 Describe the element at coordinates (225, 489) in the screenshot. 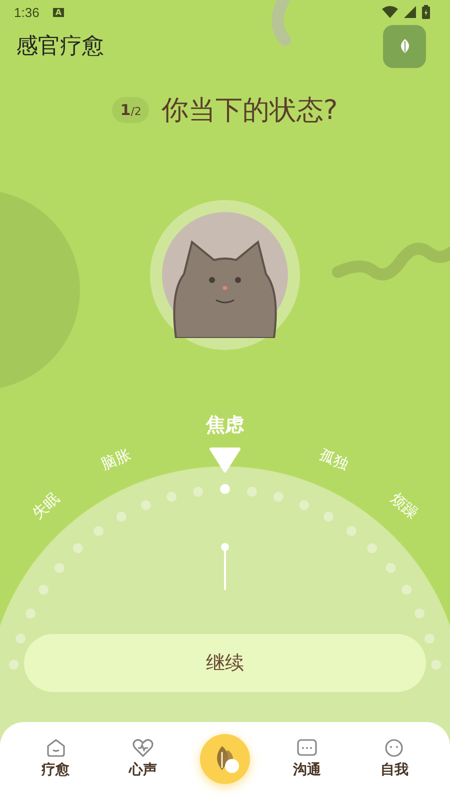

I see `selected-tick` at that location.